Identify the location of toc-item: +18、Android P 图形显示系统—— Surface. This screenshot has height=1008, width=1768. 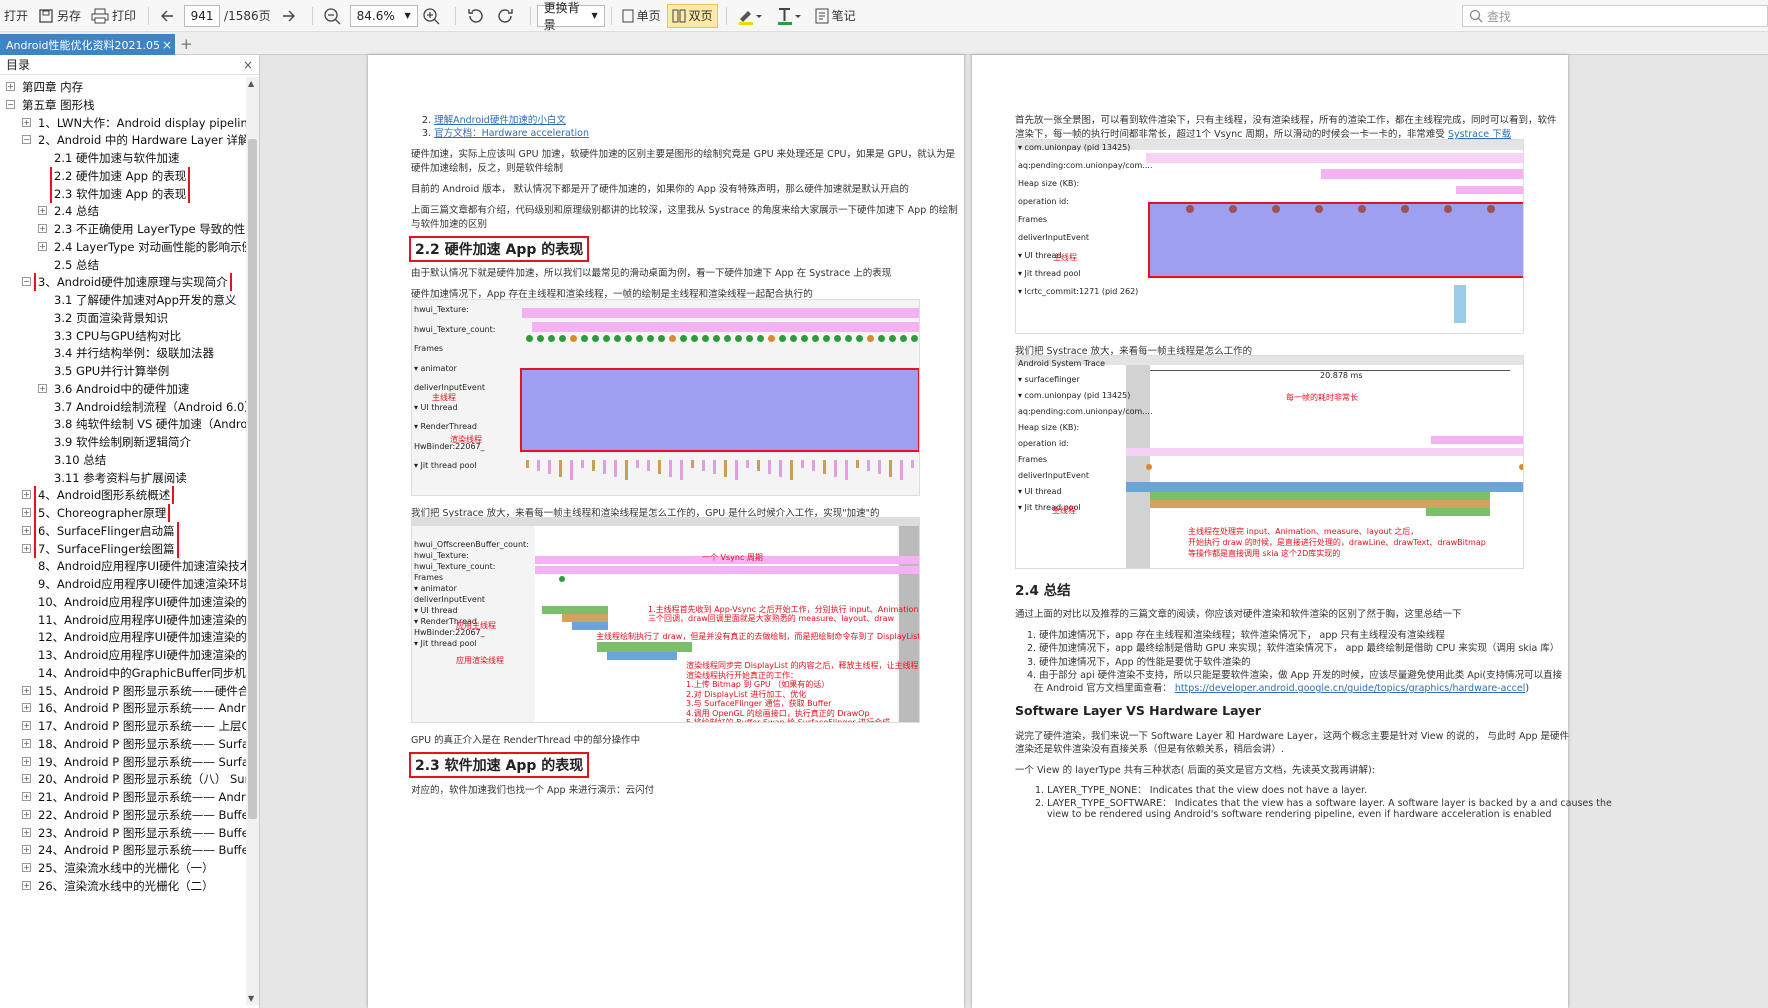
(123, 744).